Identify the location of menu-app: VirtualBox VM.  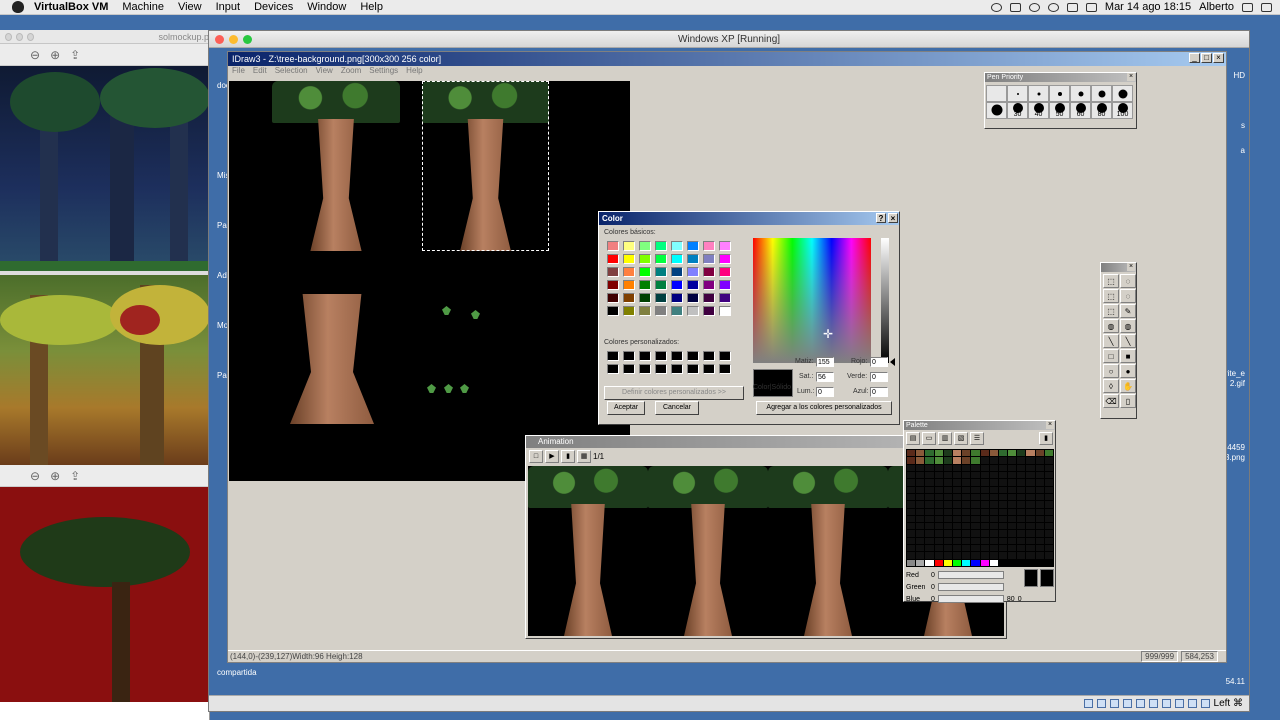
(71, 7).